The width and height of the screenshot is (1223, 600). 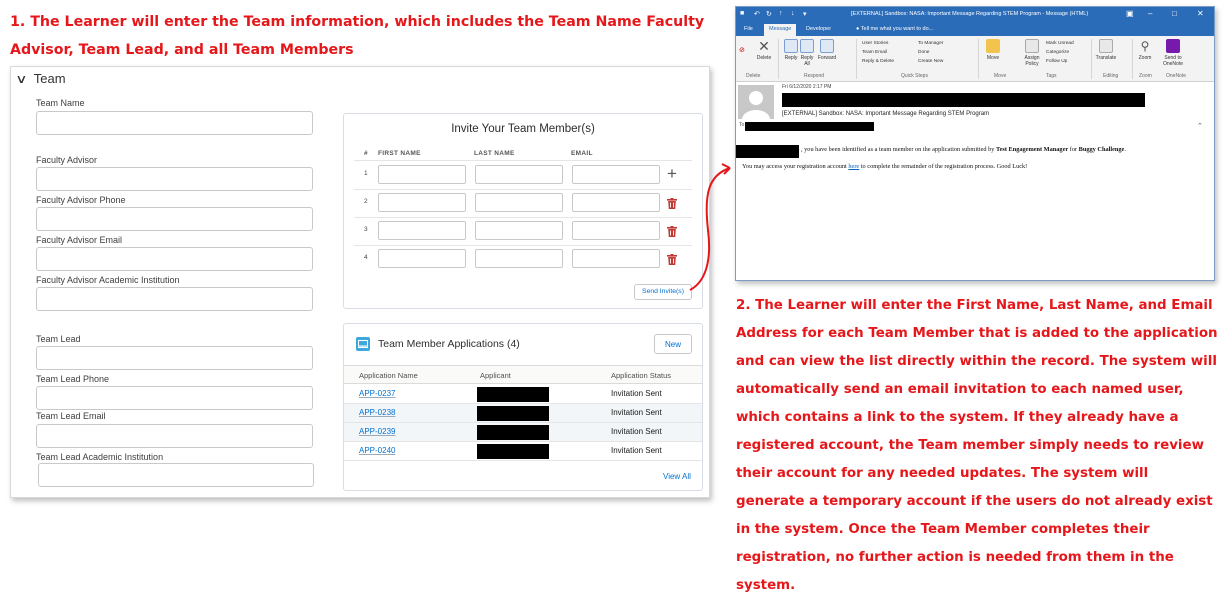 I want to click on reply-all-button: Reply All, so click(x=807, y=53).